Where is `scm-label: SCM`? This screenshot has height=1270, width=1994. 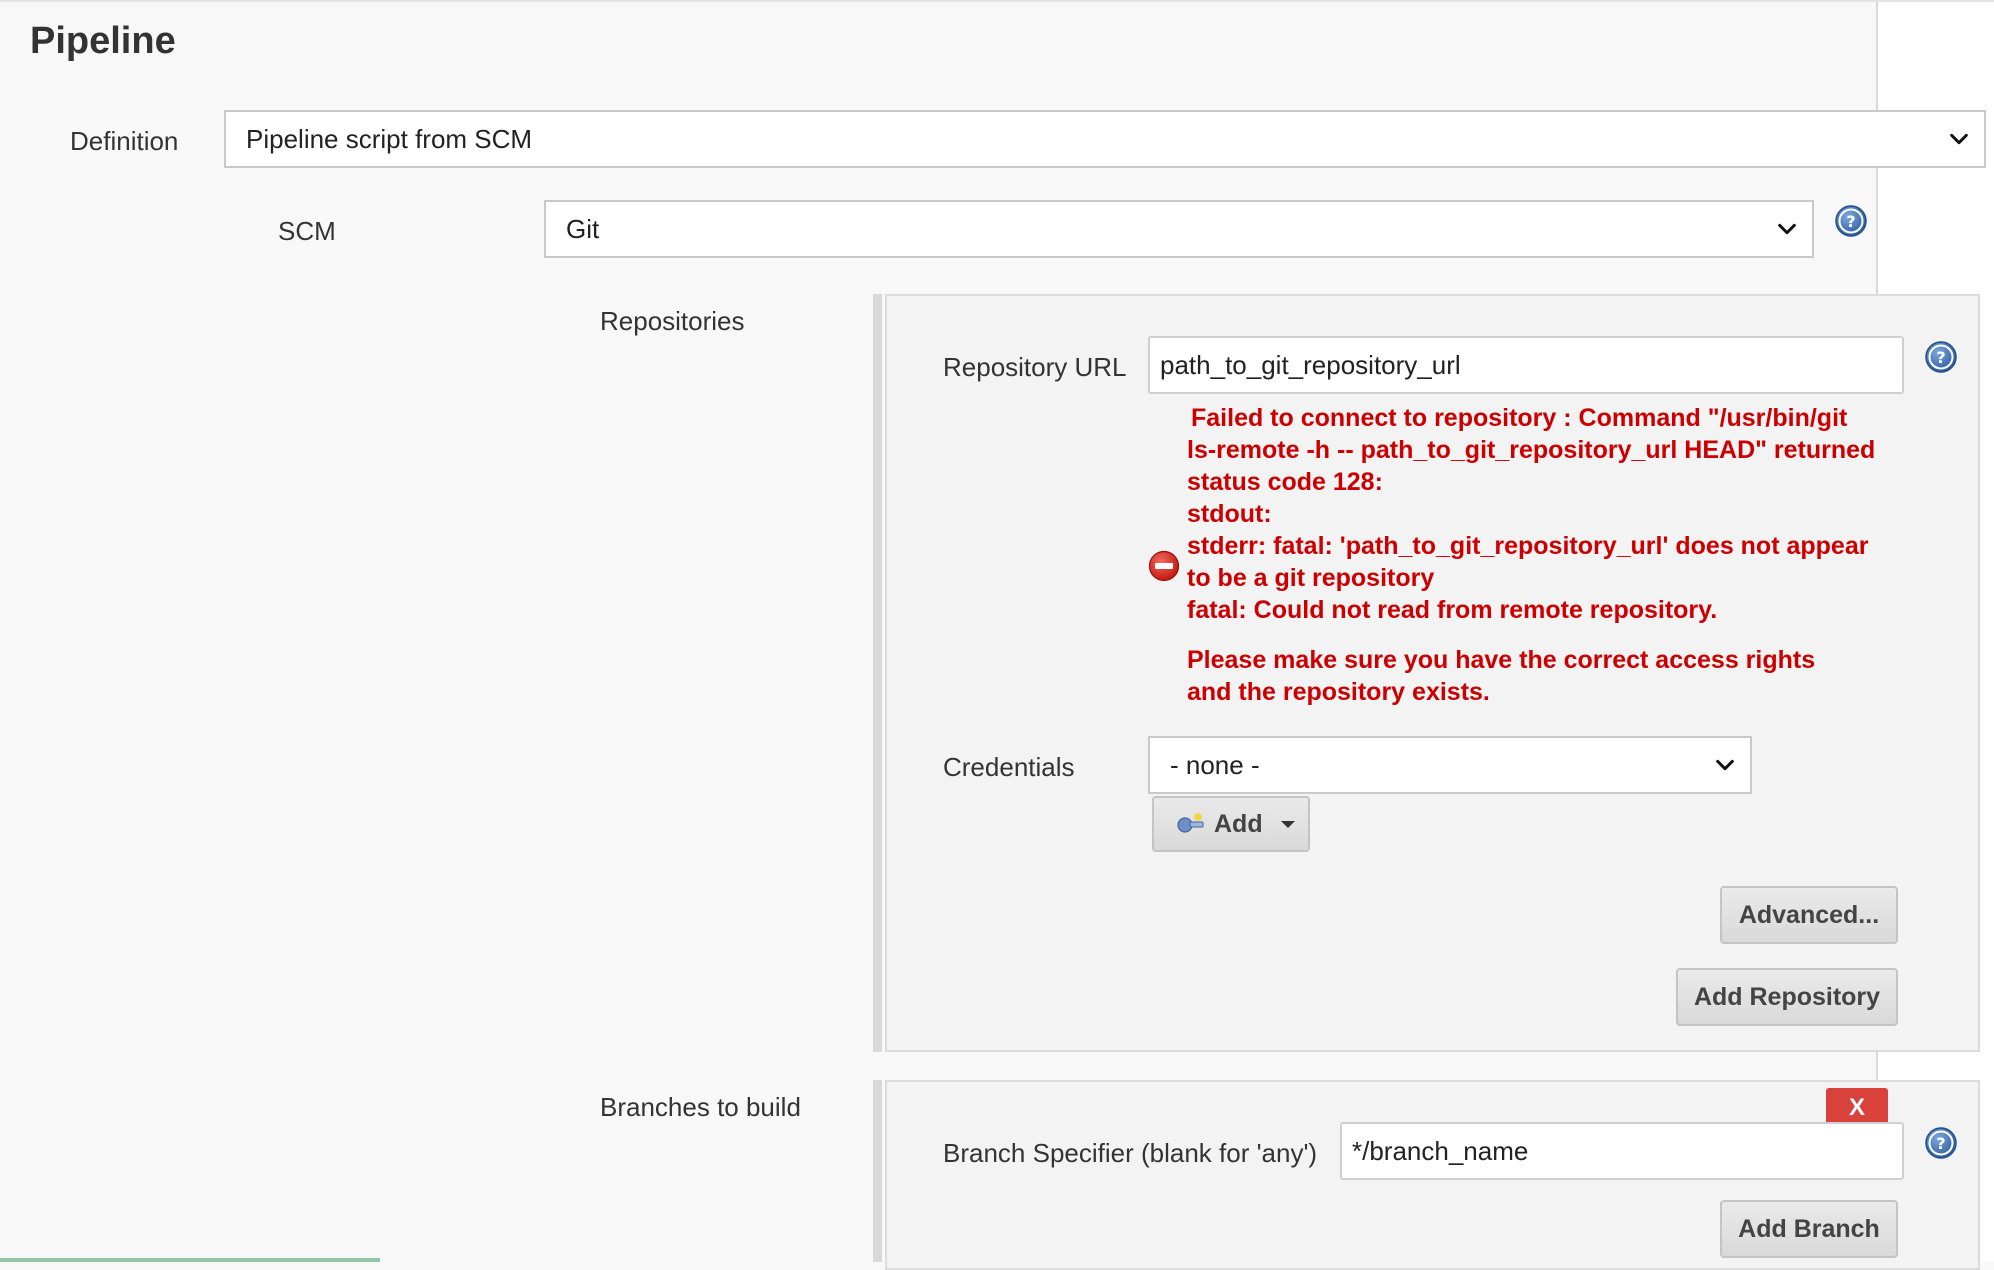 scm-label: SCM is located at coordinates (307, 231).